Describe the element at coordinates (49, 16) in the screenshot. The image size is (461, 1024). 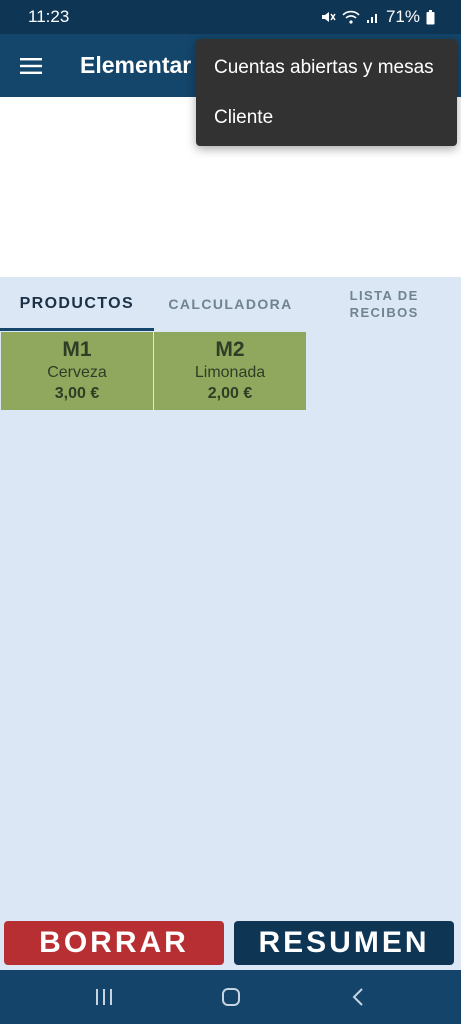
I see `status-time: 11:23` at that location.